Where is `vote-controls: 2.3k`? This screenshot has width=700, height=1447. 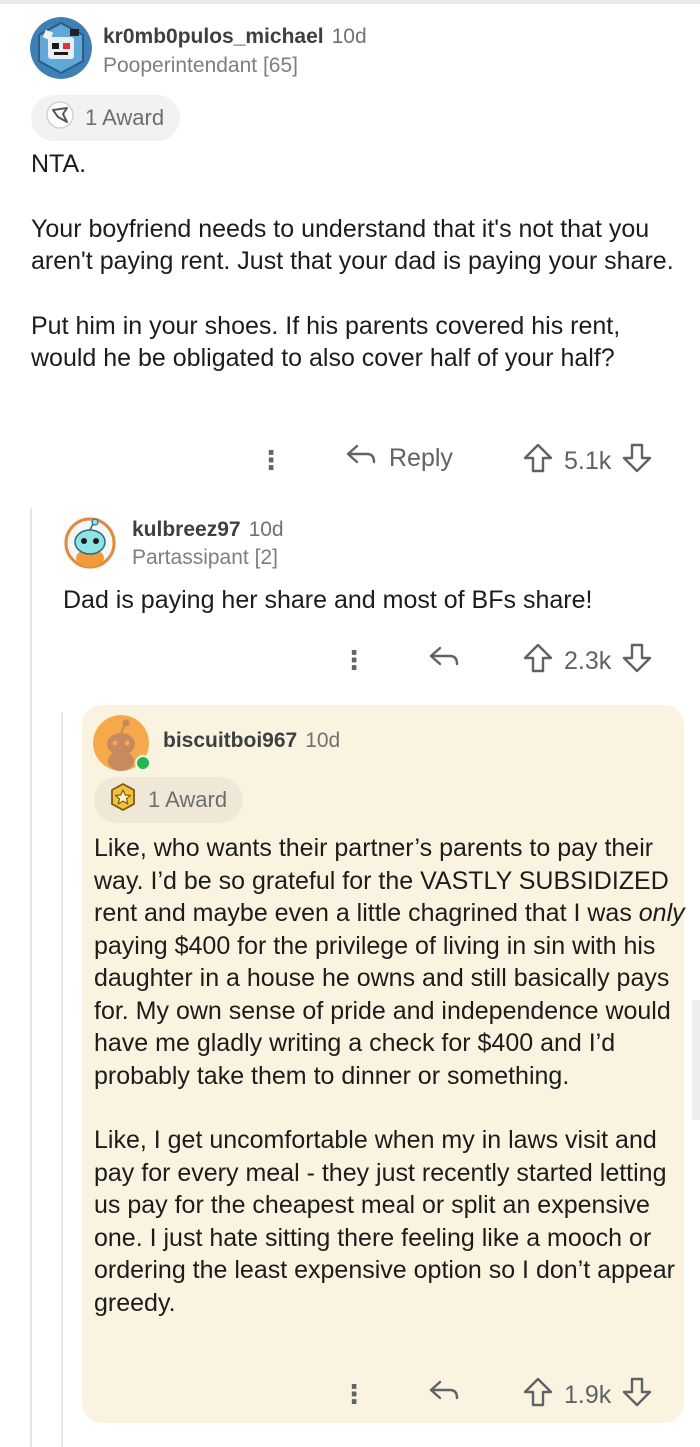
vote-controls: 2.3k is located at coordinates (587, 661).